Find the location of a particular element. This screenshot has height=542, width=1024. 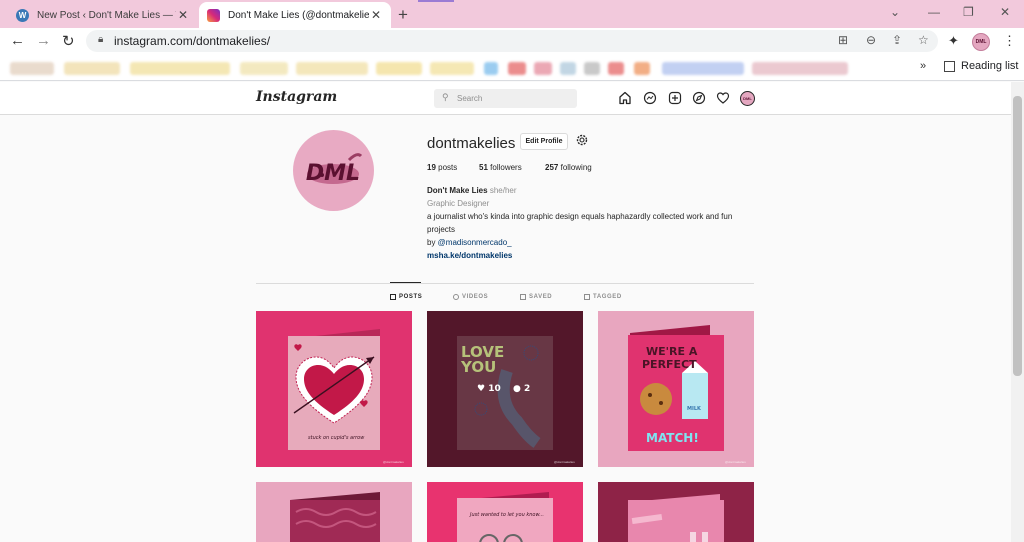

following-stat: 257 following is located at coordinates (568, 167).